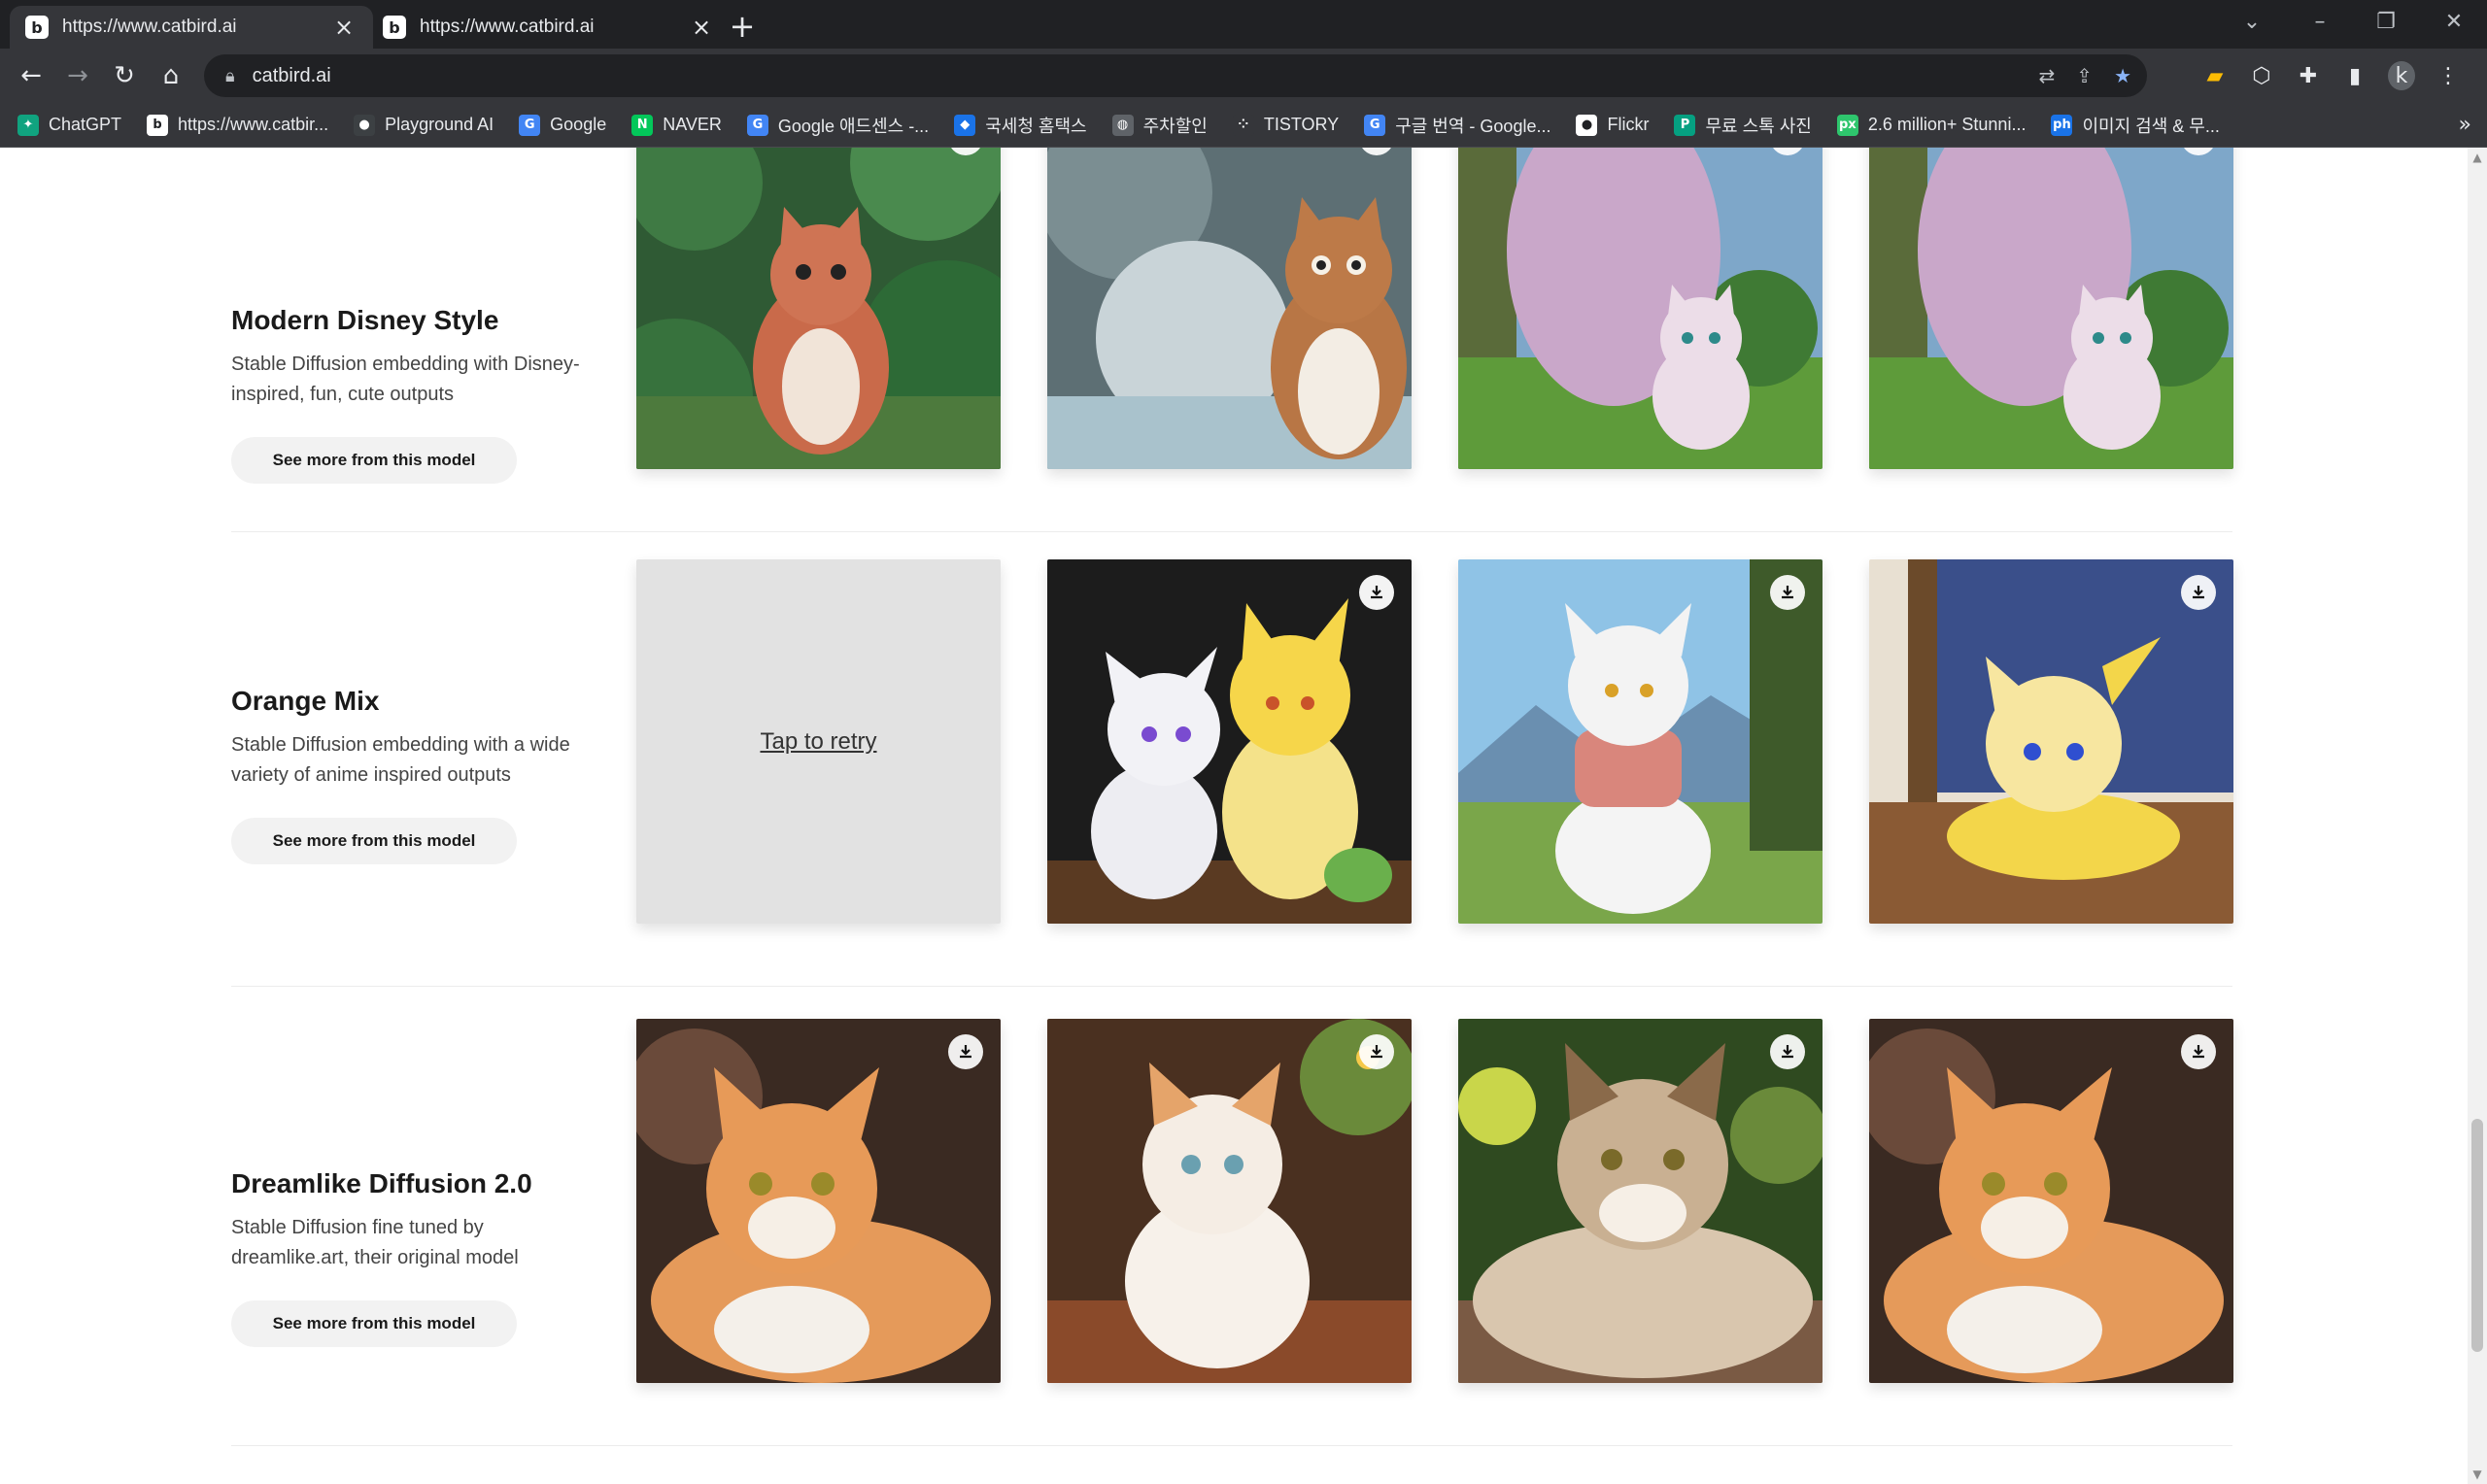 The width and height of the screenshot is (2487, 1484). I want to click on home-icon: ⌂, so click(171, 76).